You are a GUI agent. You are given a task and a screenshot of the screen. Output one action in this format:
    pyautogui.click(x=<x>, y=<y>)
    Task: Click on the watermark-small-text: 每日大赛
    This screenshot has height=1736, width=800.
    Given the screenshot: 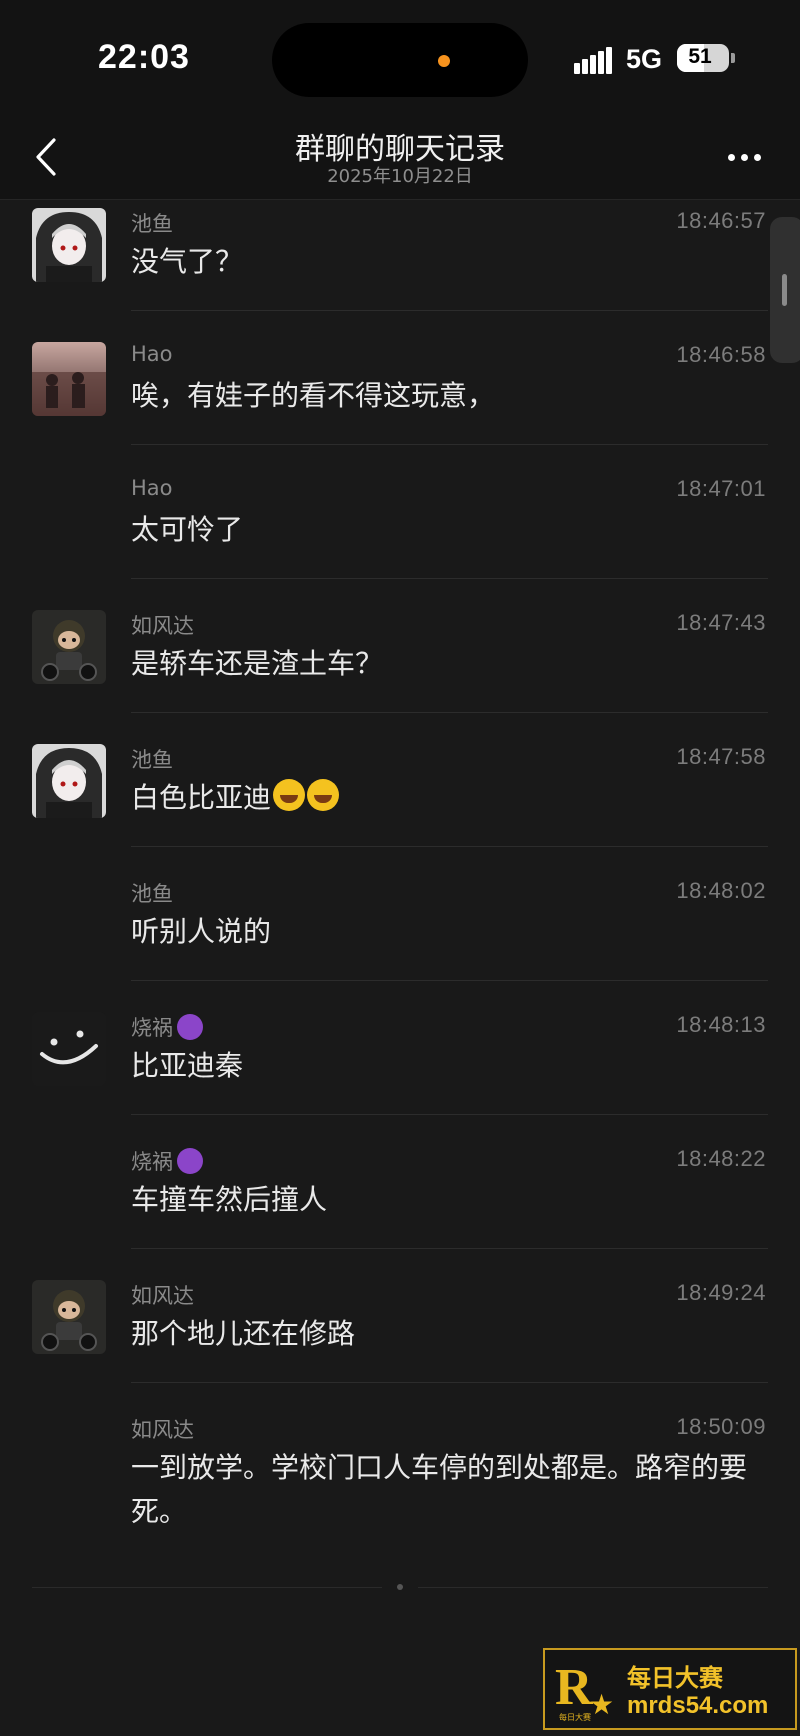 What is the action you would take?
    pyautogui.click(x=575, y=1717)
    